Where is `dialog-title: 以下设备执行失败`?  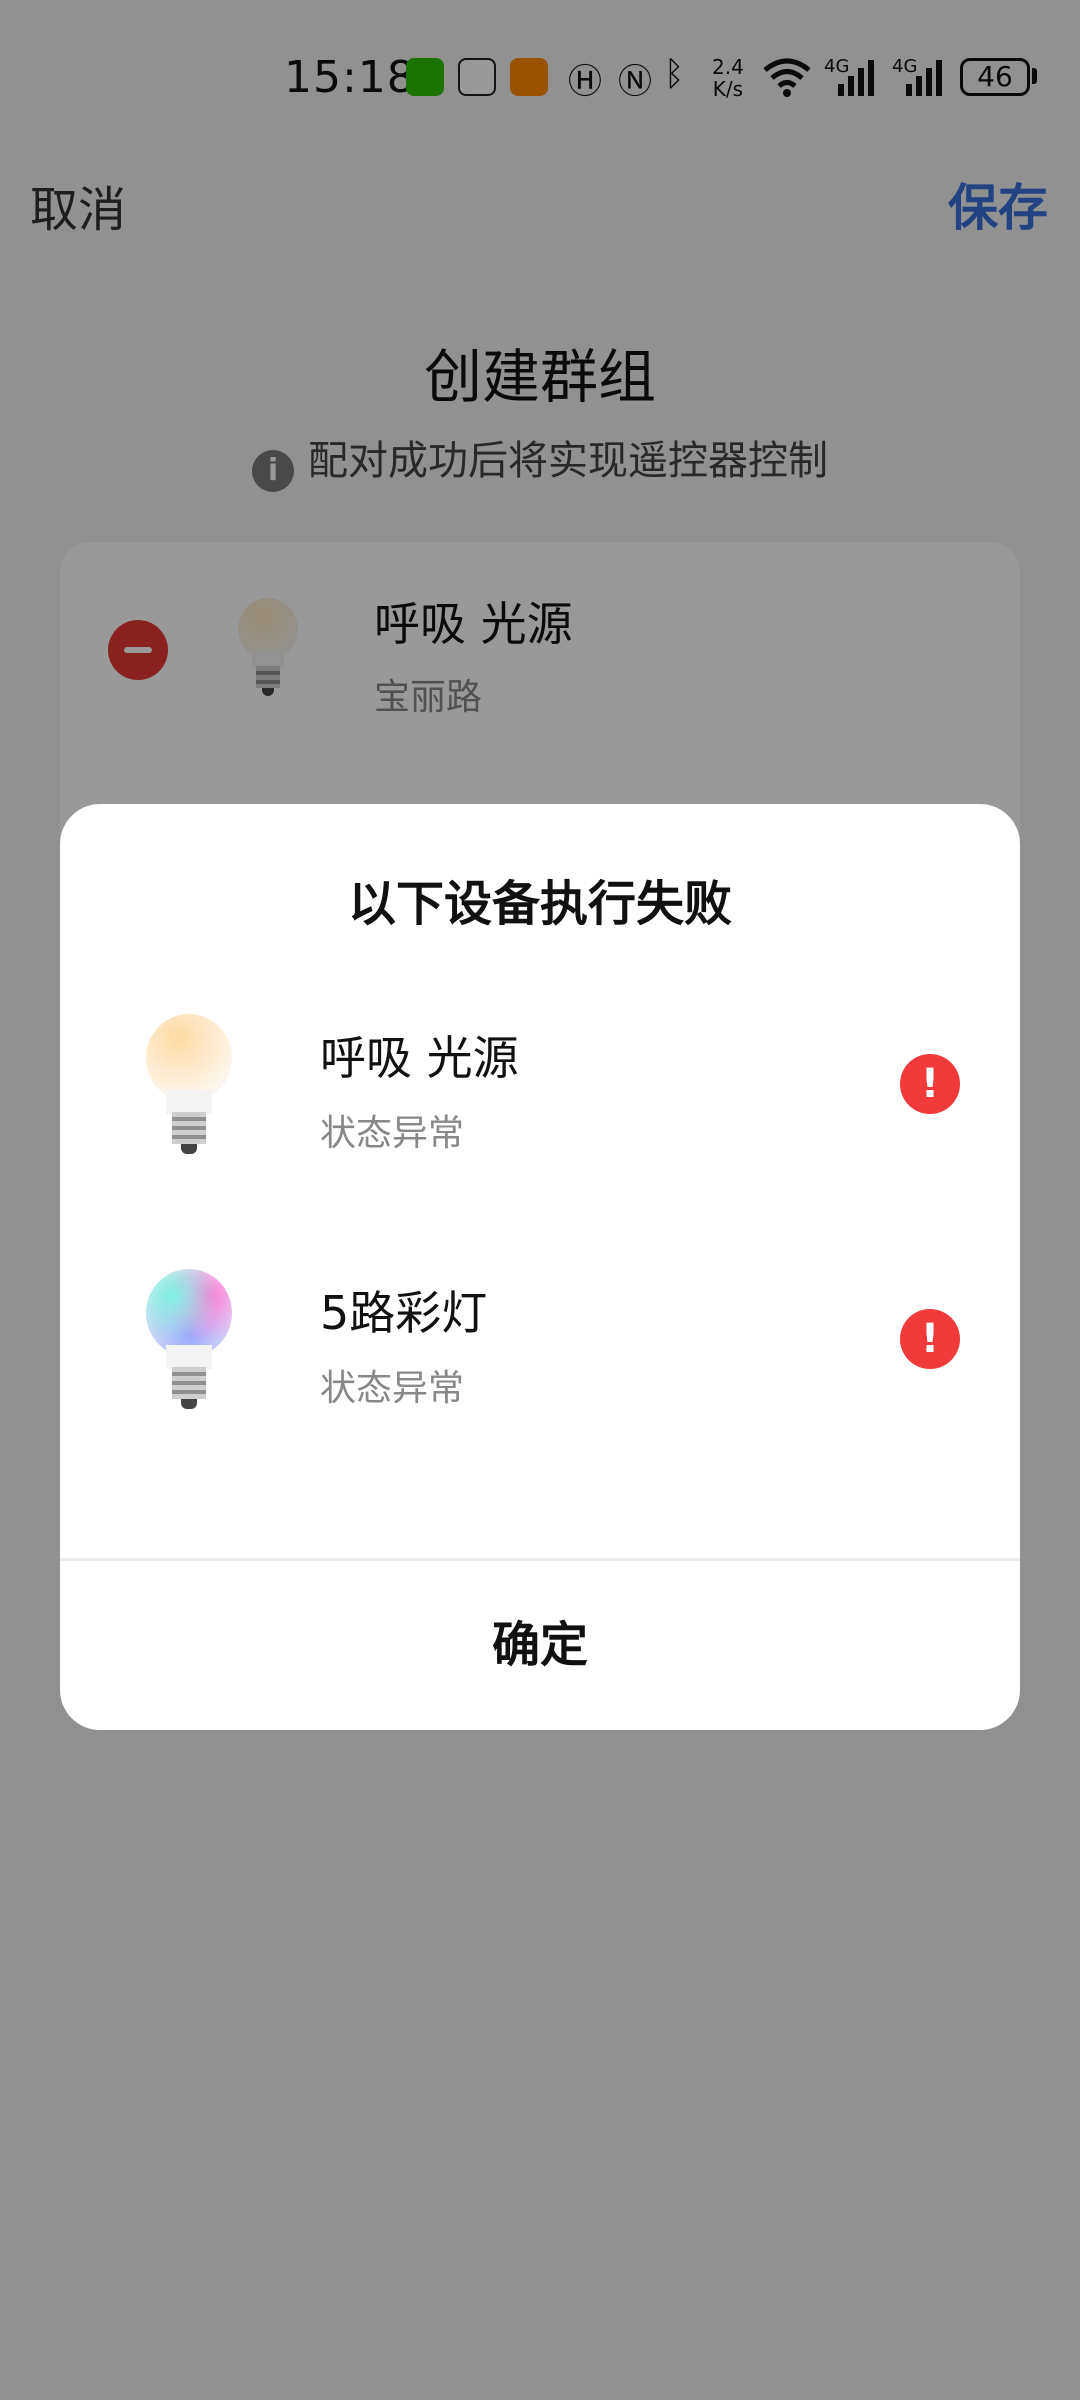 dialog-title: 以下设备执行失败 is located at coordinates (539, 904).